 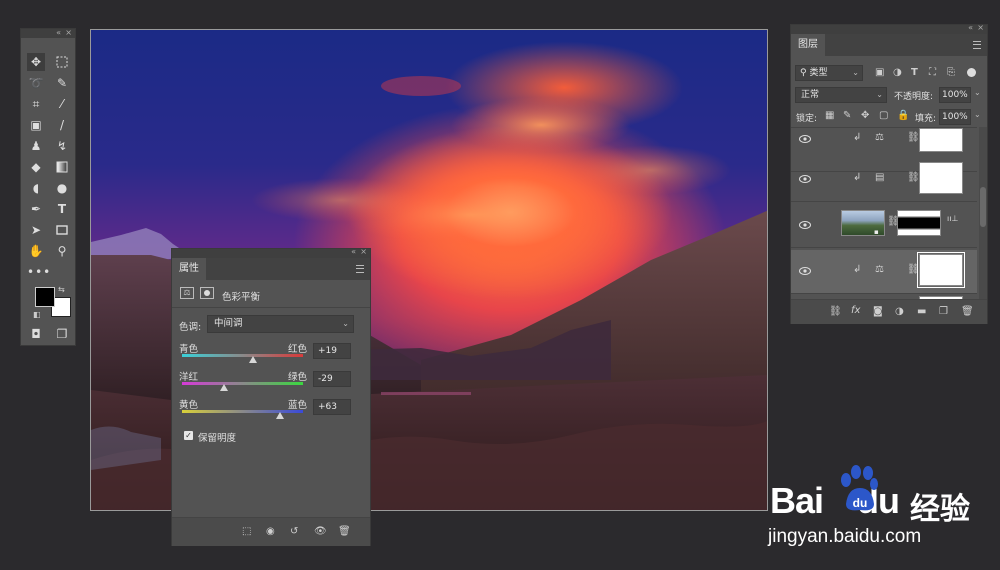 What do you see at coordinates (207, 293) in the screenshot?
I see `mask-icon` at bounding box center [207, 293].